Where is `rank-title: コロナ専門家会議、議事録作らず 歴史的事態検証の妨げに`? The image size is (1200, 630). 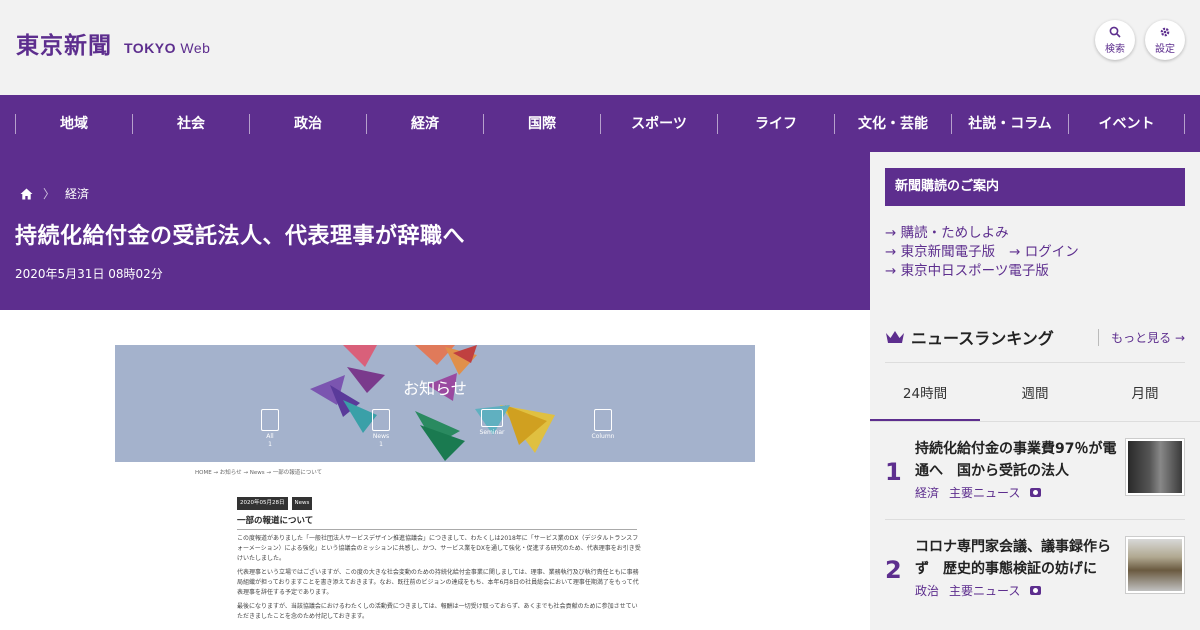
rank-title: コロナ専門家会議、議事録作らず 歴史的事態検証の妨げに is located at coordinates (1017, 558).